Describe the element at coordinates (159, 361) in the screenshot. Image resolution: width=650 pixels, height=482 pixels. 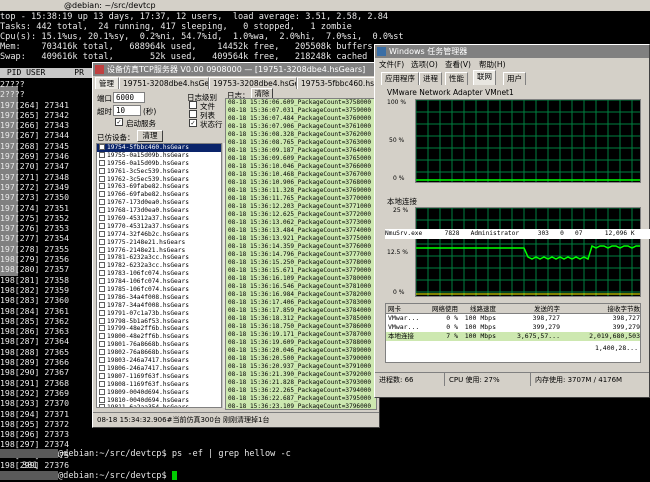
I see `list-item: 19803-246a7417.hsGears` at that location.